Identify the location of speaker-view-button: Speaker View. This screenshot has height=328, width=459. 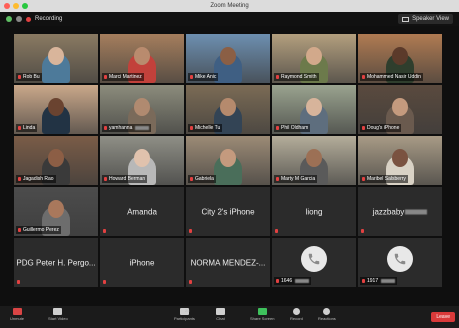
(425, 19).